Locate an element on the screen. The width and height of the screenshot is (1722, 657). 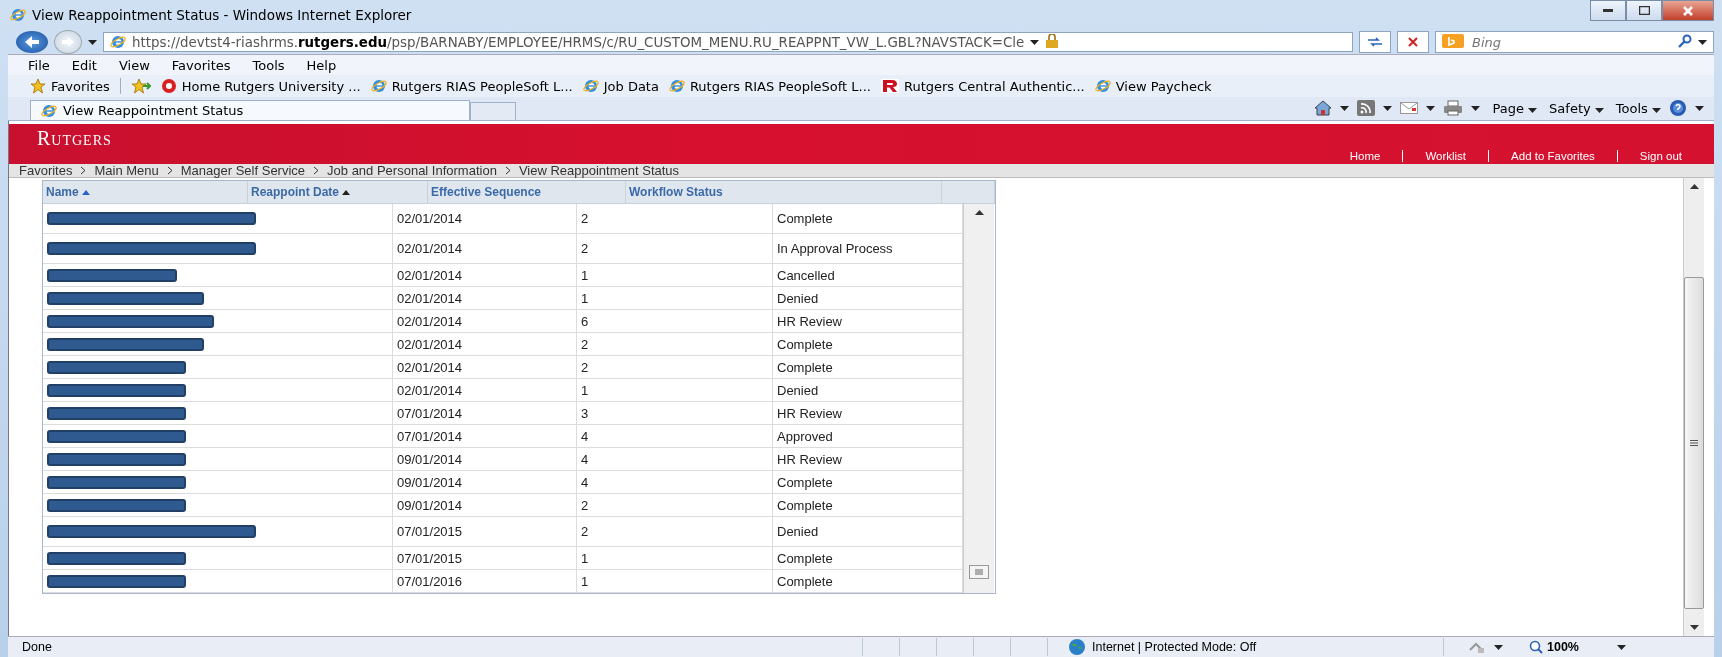
mail-icon is located at coordinates (1409, 108).